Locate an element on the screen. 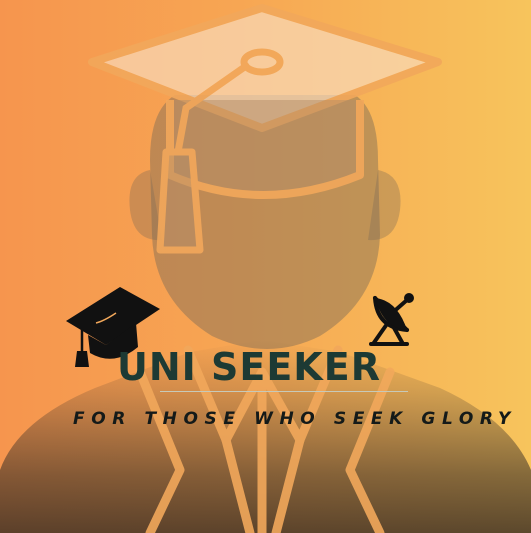 This screenshot has height=533, width=531. brand-divider is located at coordinates (284, 391).